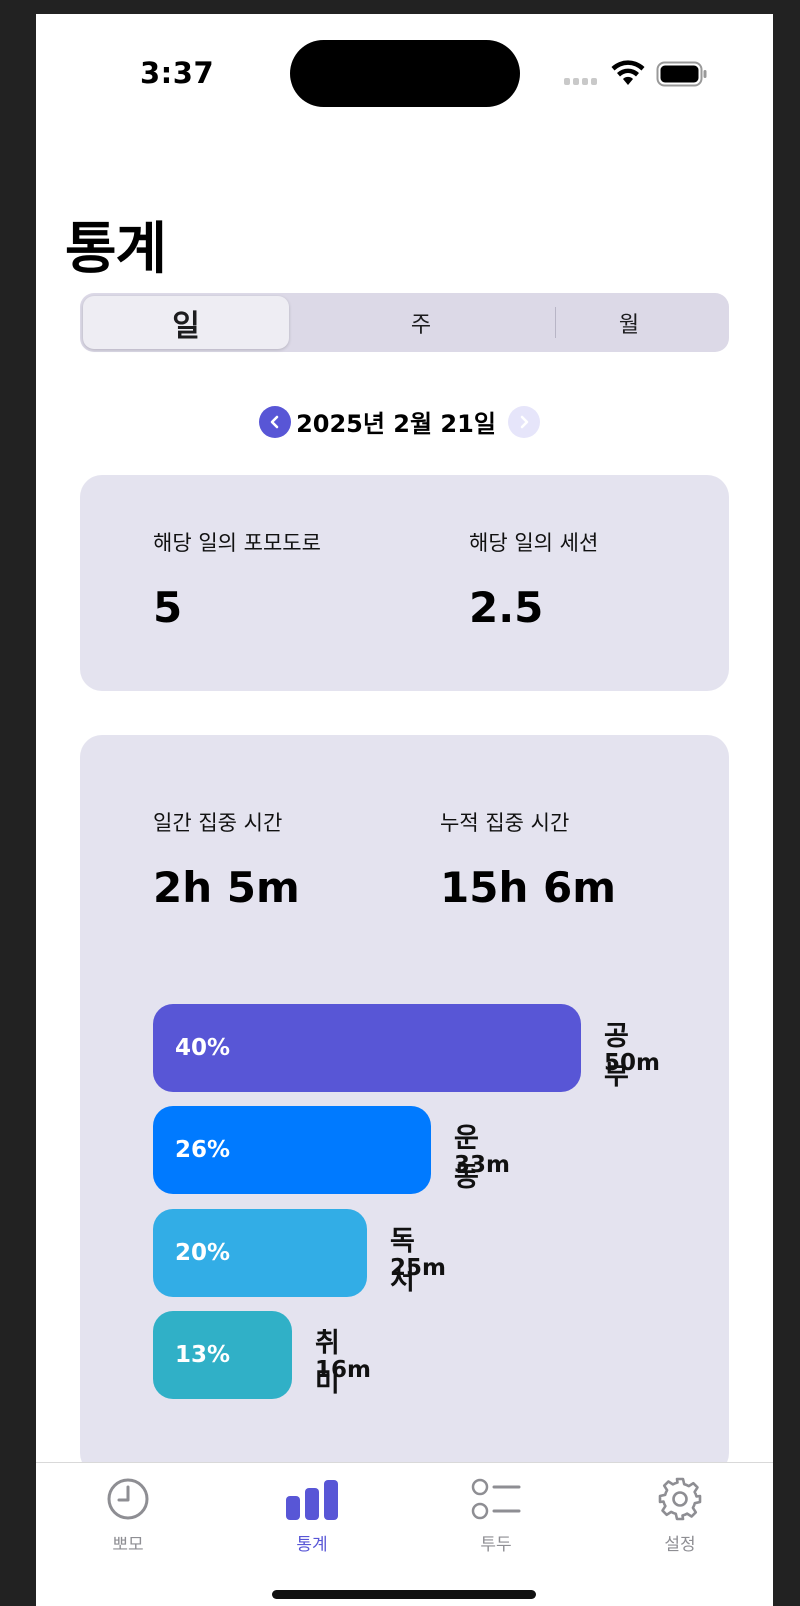 Image resolution: width=800 pixels, height=1606 pixels. What do you see at coordinates (237, 543) in the screenshot?
I see `pomodoro-label: 해당 일의 포모도로` at bounding box center [237, 543].